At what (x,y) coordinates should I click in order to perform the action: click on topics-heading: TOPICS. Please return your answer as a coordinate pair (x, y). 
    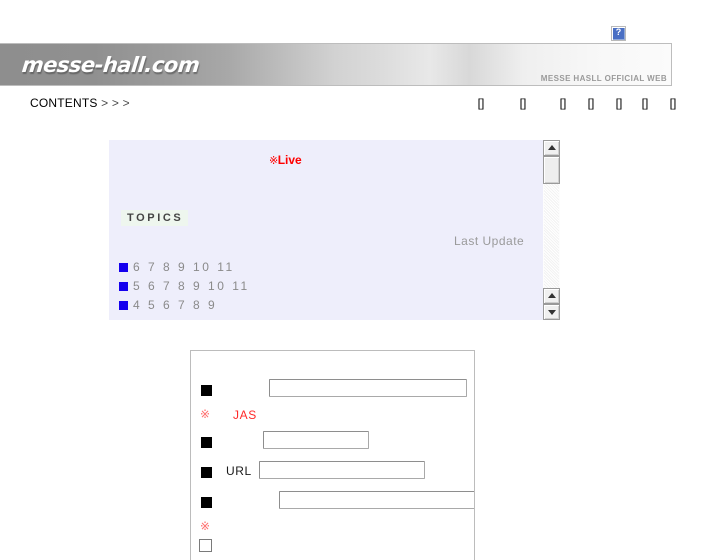
    Looking at the image, I should click on (155, 218).